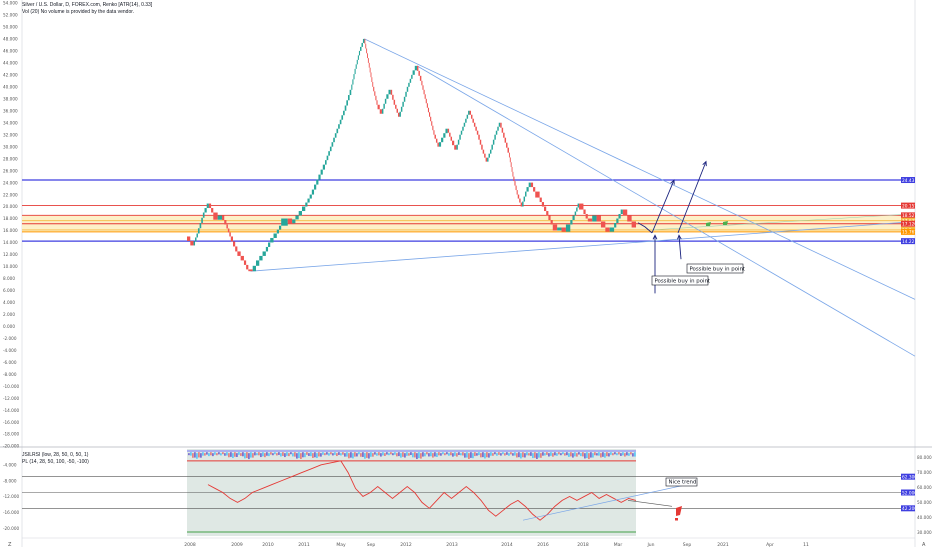 The height and width of the screenshot is (555, 932). Describe the element at coordinates (10, 266) in the screenshot. I see `y-tick-label: 10.000` at that location.